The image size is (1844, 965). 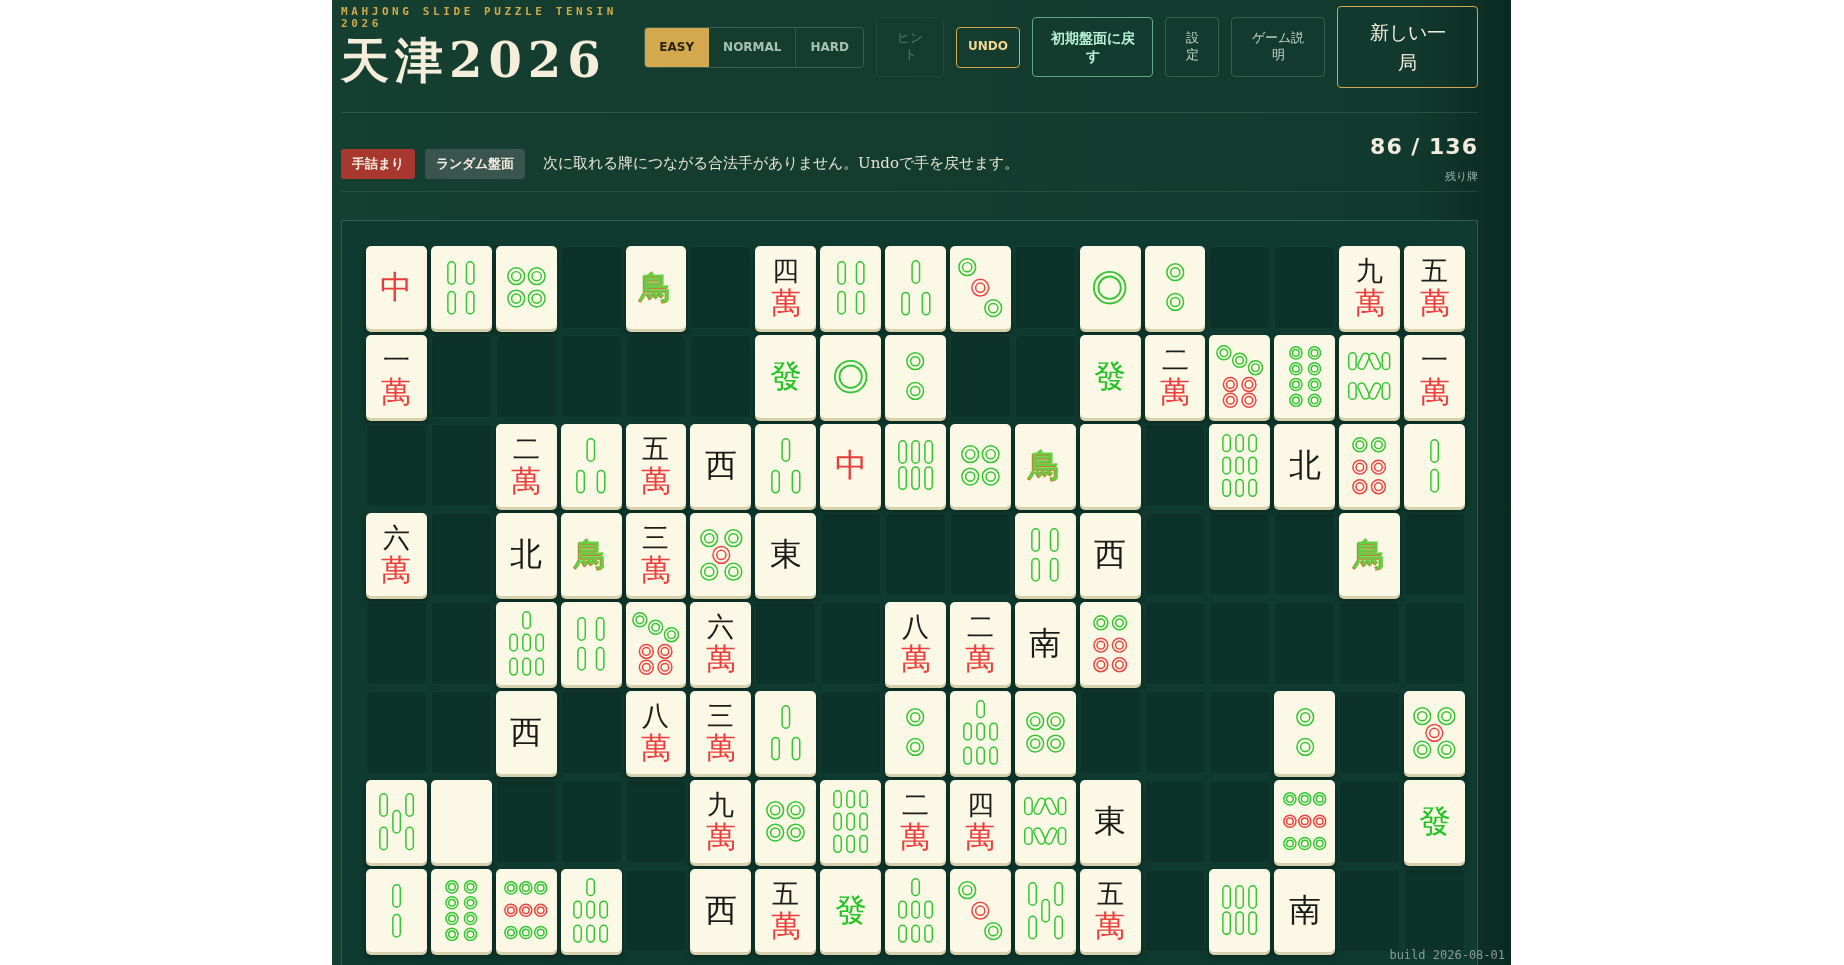 I want to click on app-subtitle: MAHJONG SLIDE PUZZLE TENSIN 2026, so click(x=479, y=18).